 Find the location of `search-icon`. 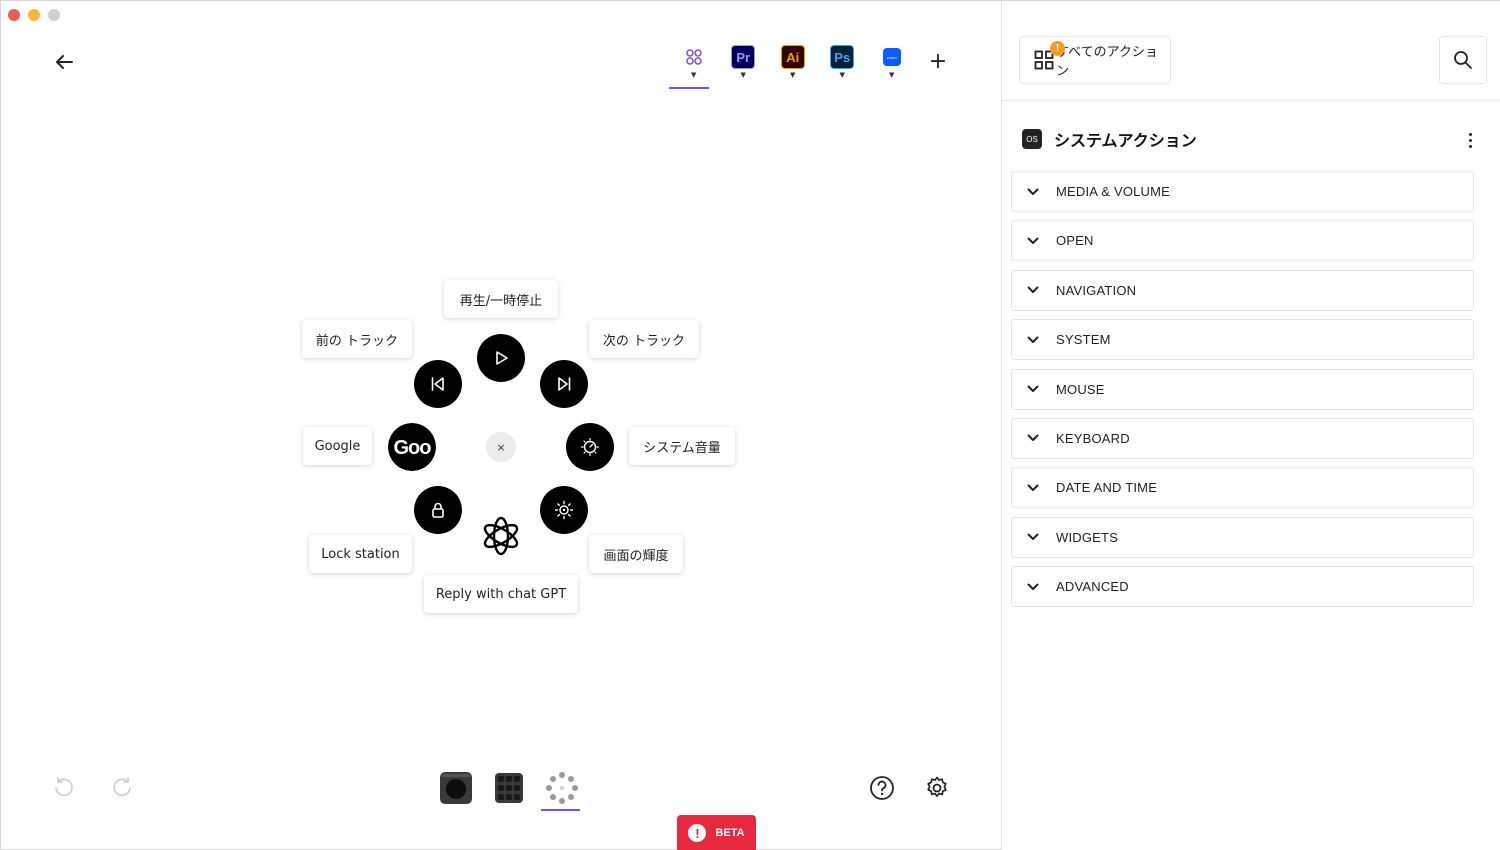

search-icon is located at coordinates (1463, 60).